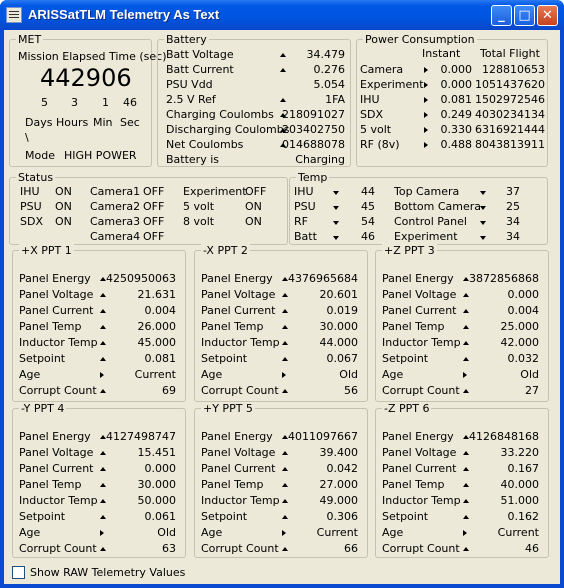 The height and width of the screenshot is (588, 564). I want to click on ppt-value: 0.032, so click(523, 358).